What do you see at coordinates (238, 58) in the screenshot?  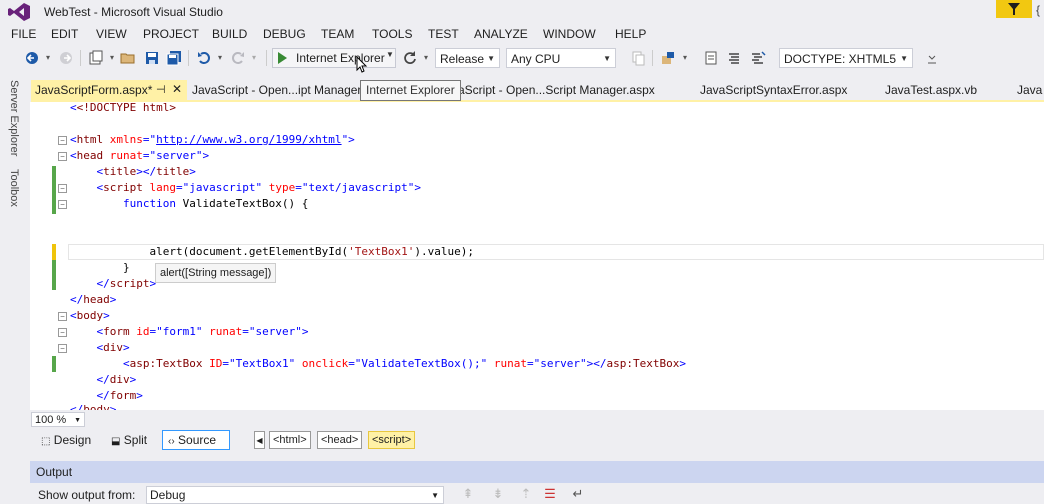 I see `redo-icon` at bounding box center [238, 58].